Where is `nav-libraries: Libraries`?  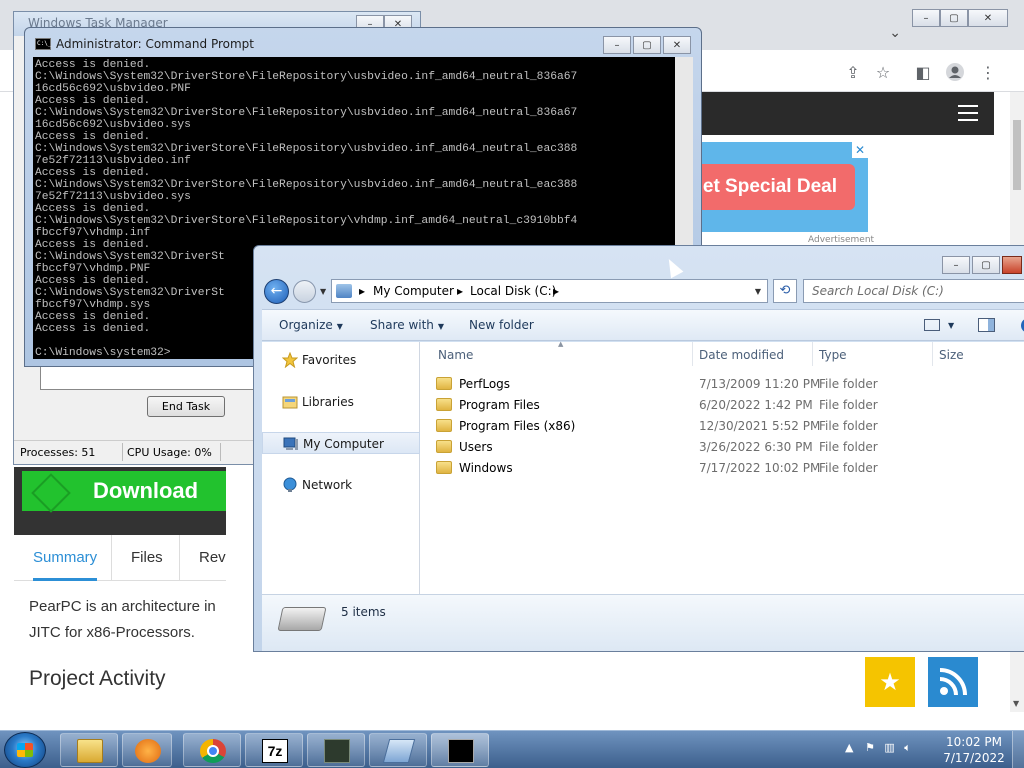
nav-libraries: Libraries is located at coordinates (341, 402).